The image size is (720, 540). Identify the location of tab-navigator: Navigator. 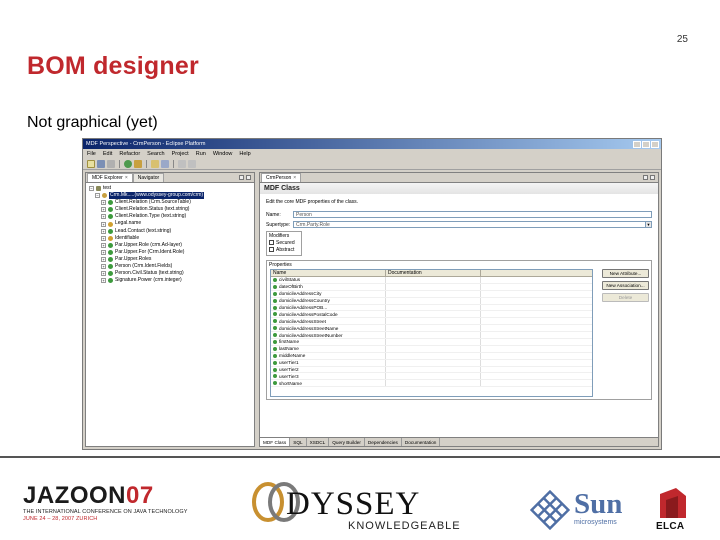
(148, 177).